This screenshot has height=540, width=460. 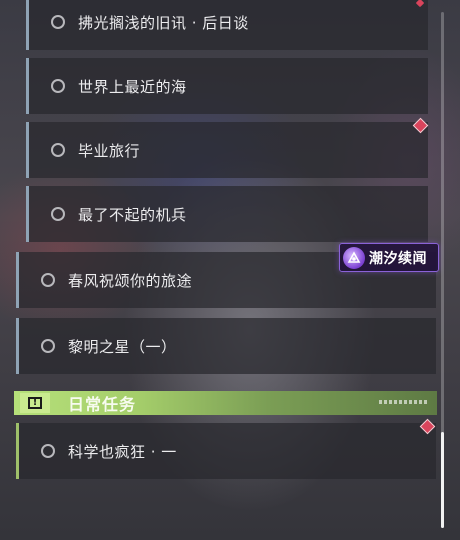 What do you see at coordinates (122, 451) in the screenshot?
I see `quest-label: 科学也疯狂 · 一` at bounding box center [122, 451].